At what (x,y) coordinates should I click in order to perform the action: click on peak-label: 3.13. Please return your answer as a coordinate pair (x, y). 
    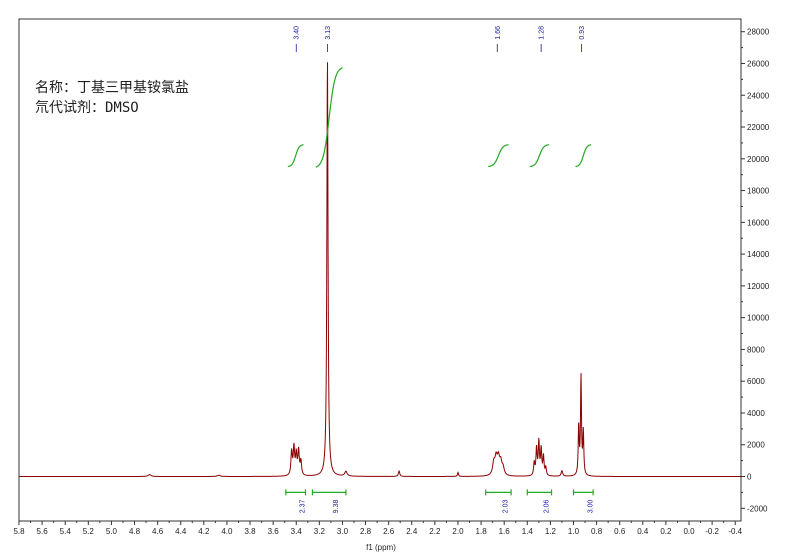
    Looking at the image, I should click on (328, 33).